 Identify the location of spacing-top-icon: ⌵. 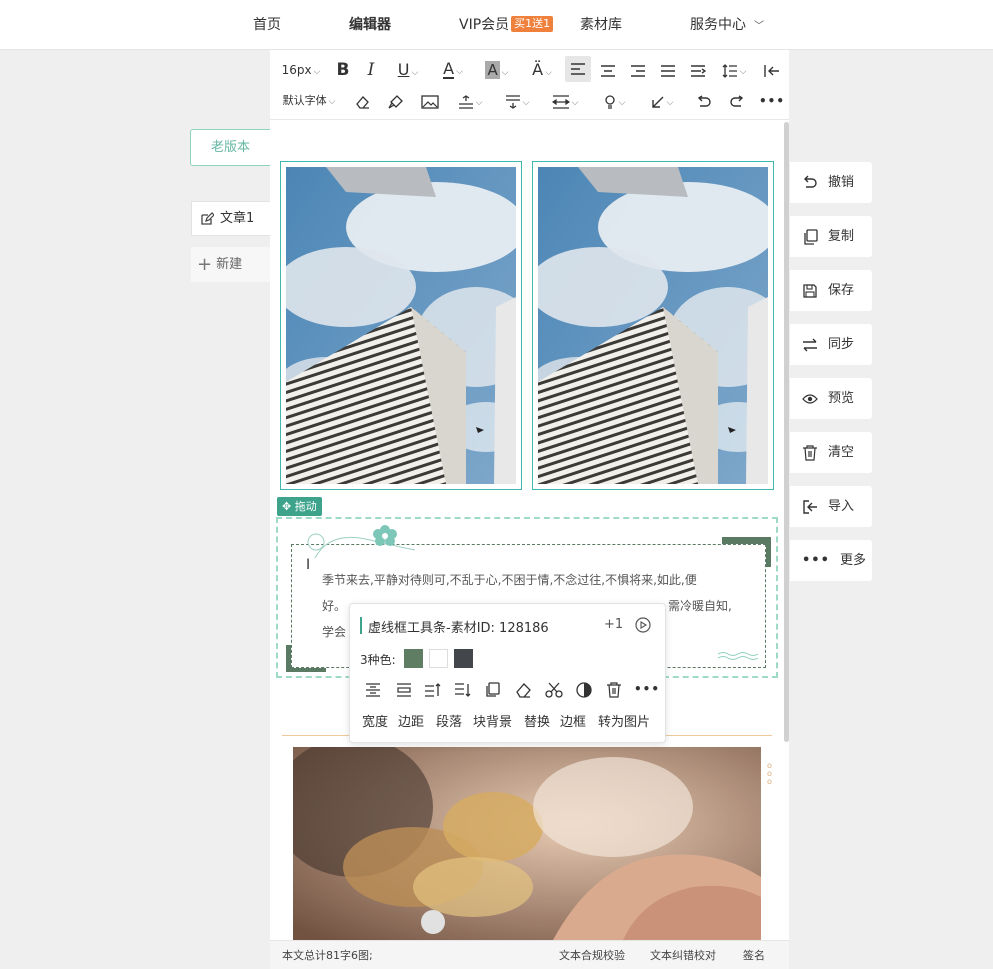
(470, 101).